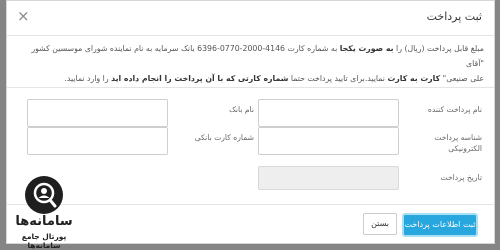 The image size is (500, 250). I want to click on card-number-input, so click(97, 141).